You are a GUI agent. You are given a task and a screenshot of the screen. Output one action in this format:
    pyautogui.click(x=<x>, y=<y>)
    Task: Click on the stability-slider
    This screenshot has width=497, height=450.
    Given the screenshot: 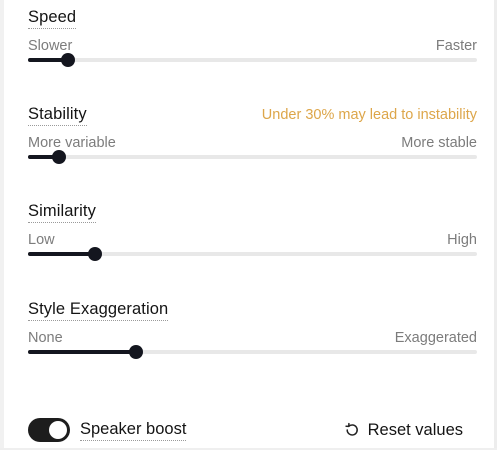 What is the action you would take?
    pyautogui.click(x=252, y=157)
    